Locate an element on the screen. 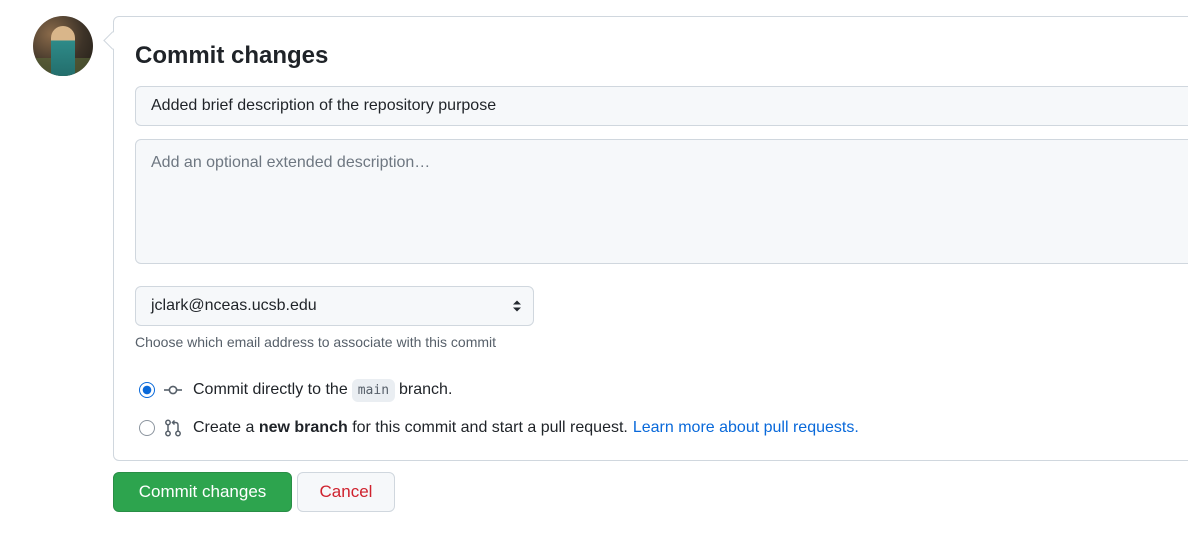 The image size is (1188, 549). commit-email-select: jclark@nceas.ucsb.edu is located at coordinates (334, 306).